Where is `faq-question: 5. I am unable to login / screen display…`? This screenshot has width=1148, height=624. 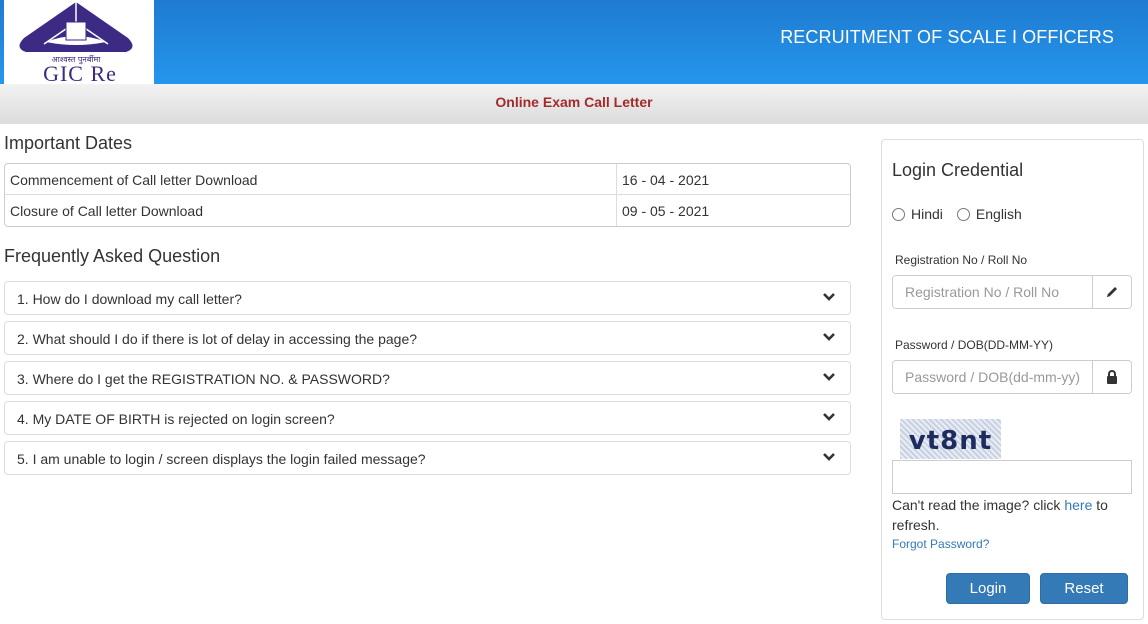
faq-question: 5. I am unable to login / screen display… is located at coordinates (221, 459).